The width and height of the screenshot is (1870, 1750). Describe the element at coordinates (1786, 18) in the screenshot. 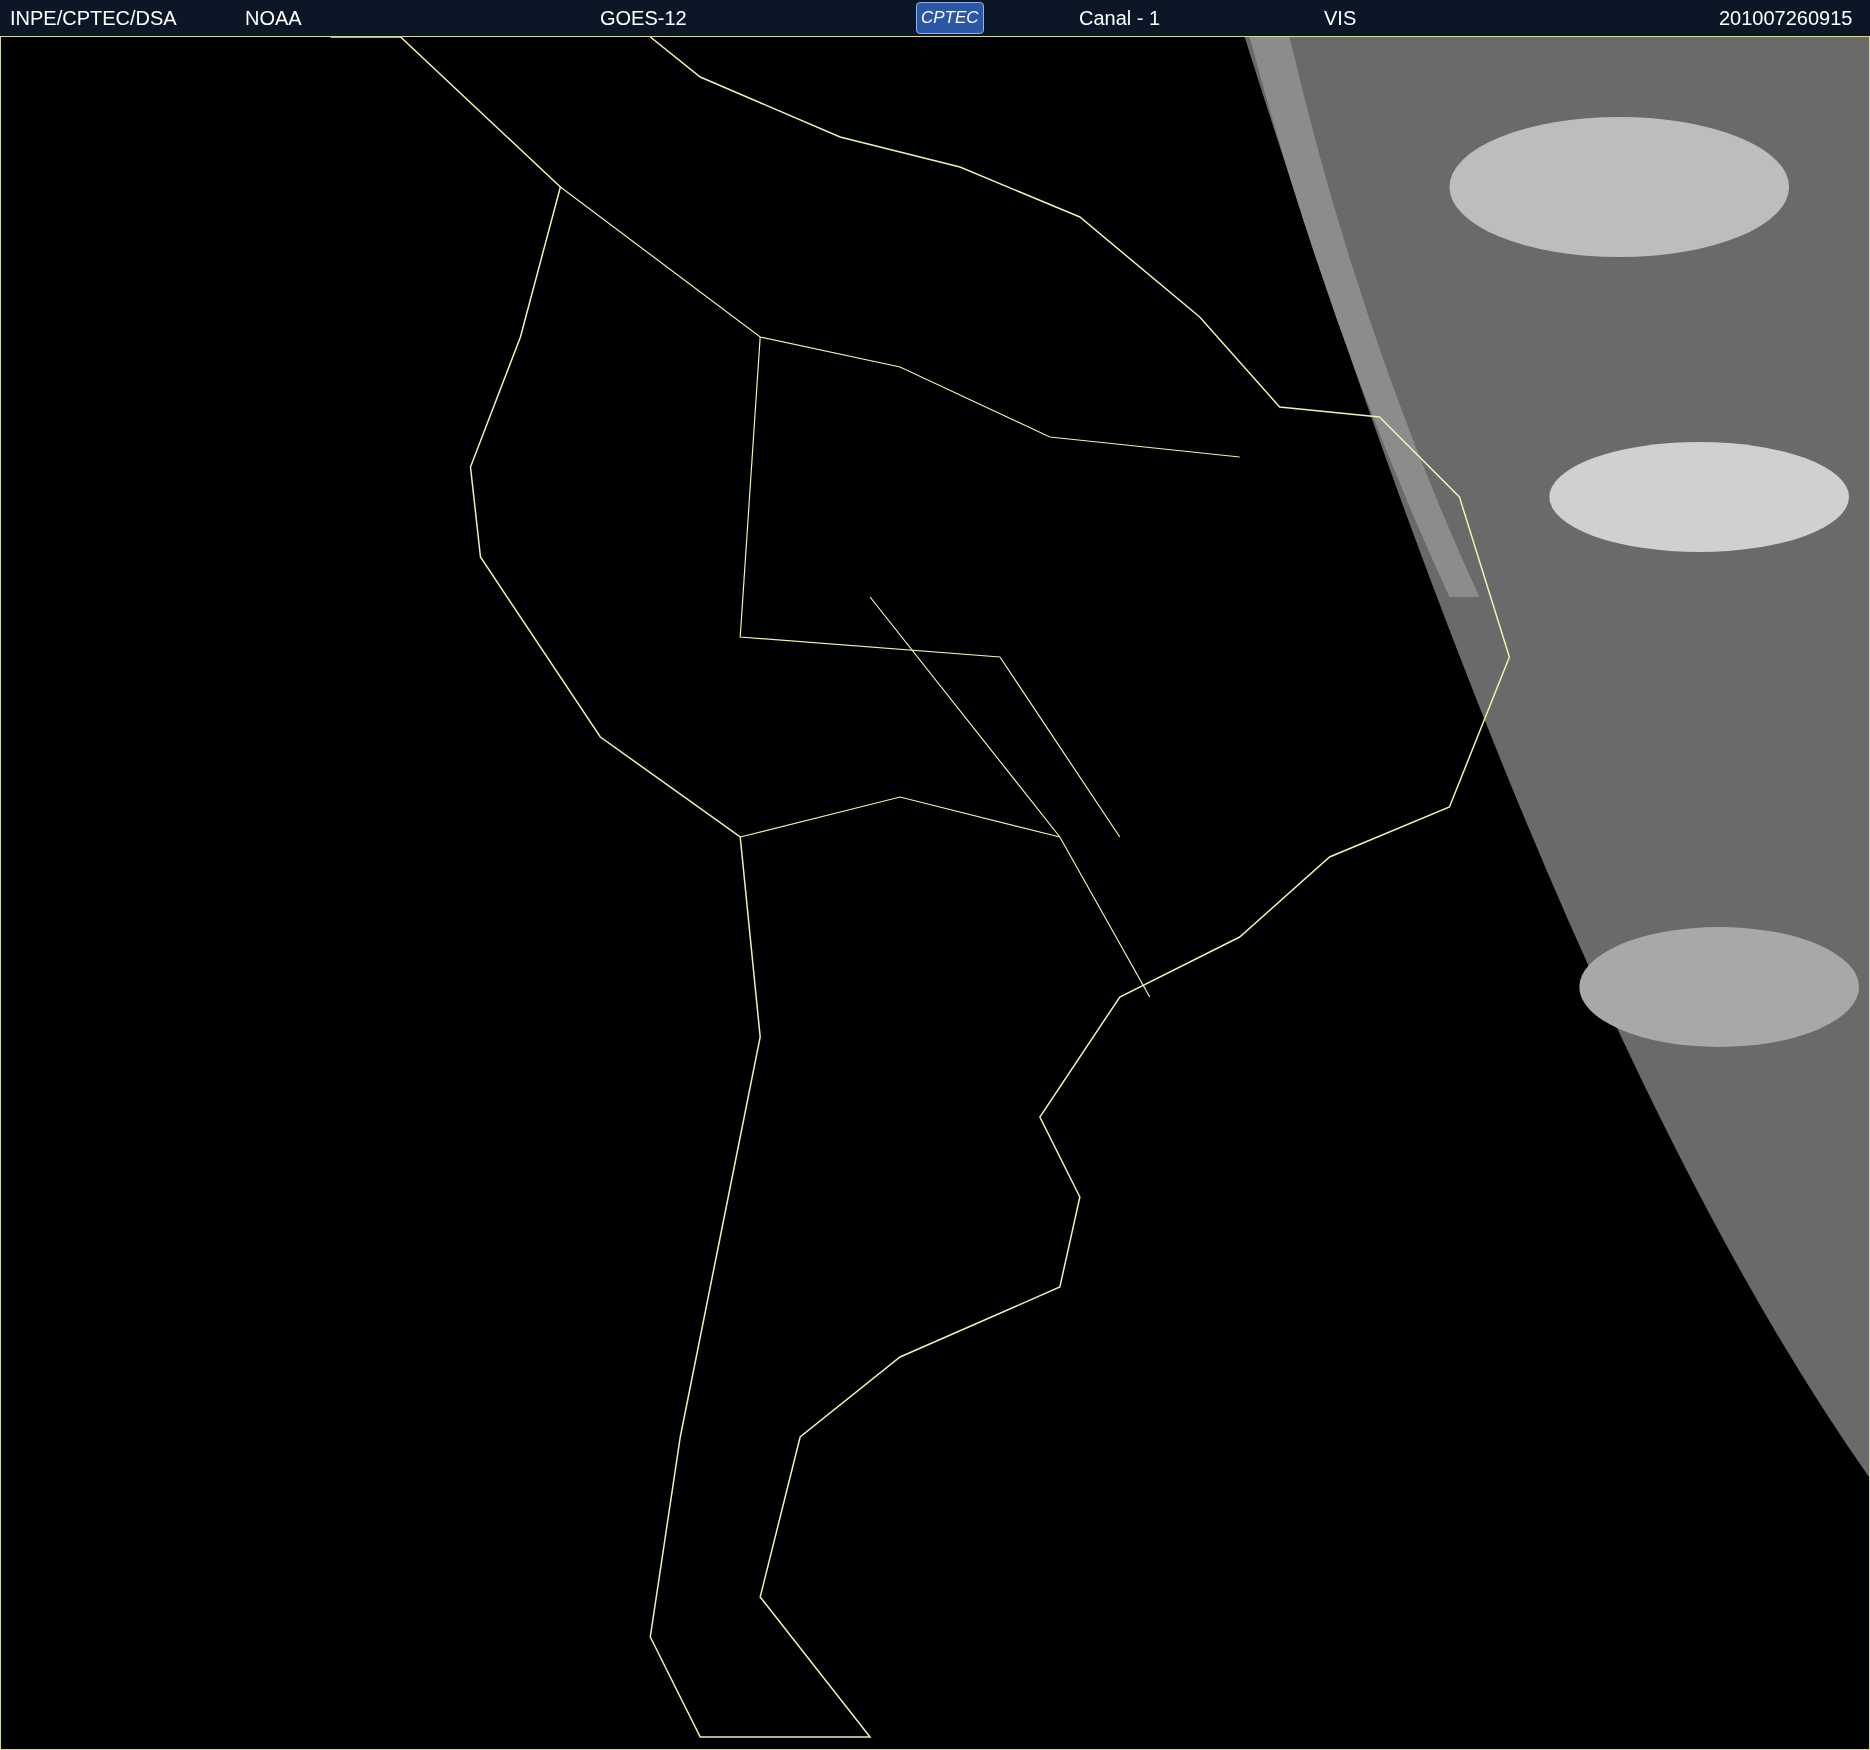

I see `header-label: 201007260915` at that location.